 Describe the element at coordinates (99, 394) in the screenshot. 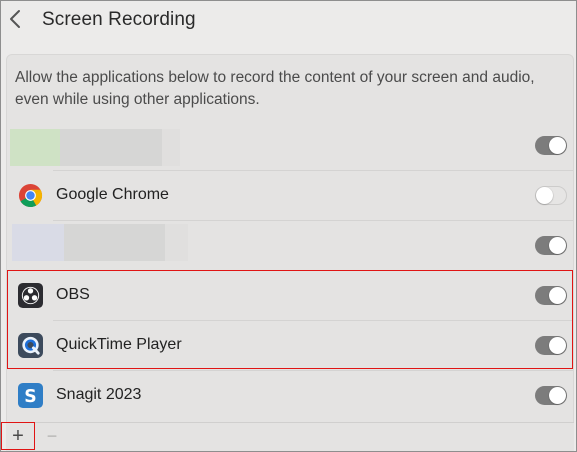

I see `app-name: Snagit 2023` at that location.